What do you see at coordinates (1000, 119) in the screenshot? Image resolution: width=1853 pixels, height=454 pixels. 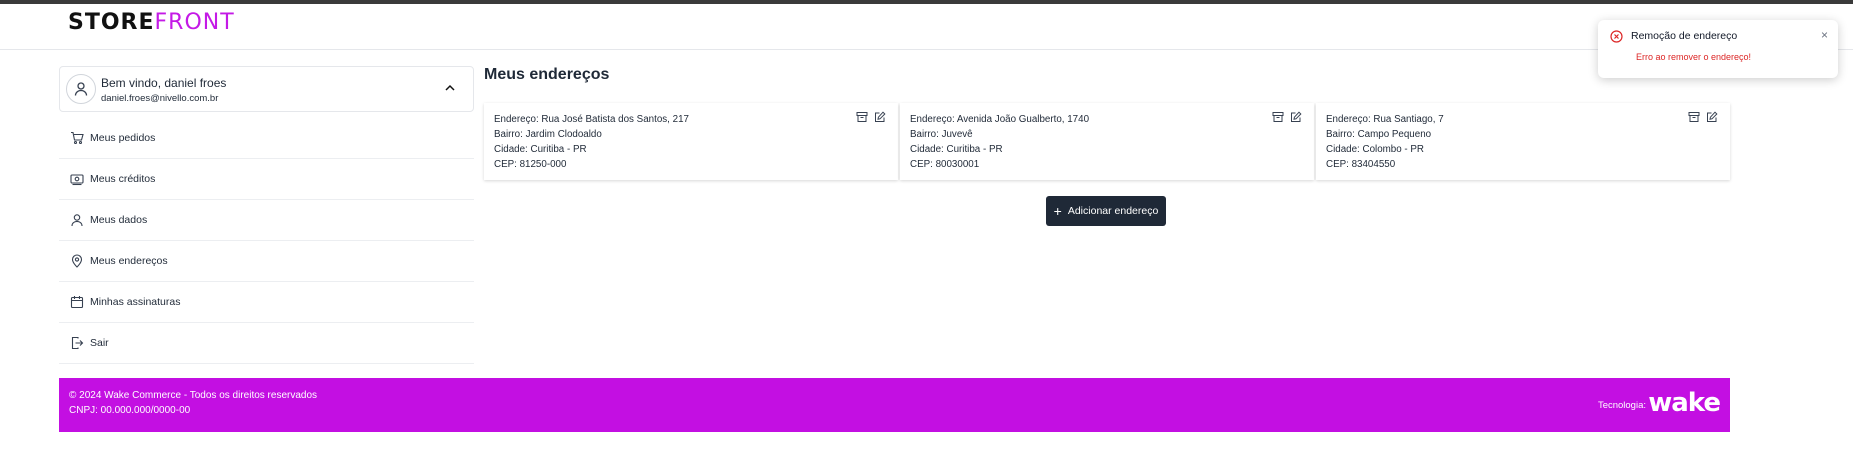 I see `address-street: Endereço: Avenida João Gualberto, 1740` at bounding box center [1000, 119].